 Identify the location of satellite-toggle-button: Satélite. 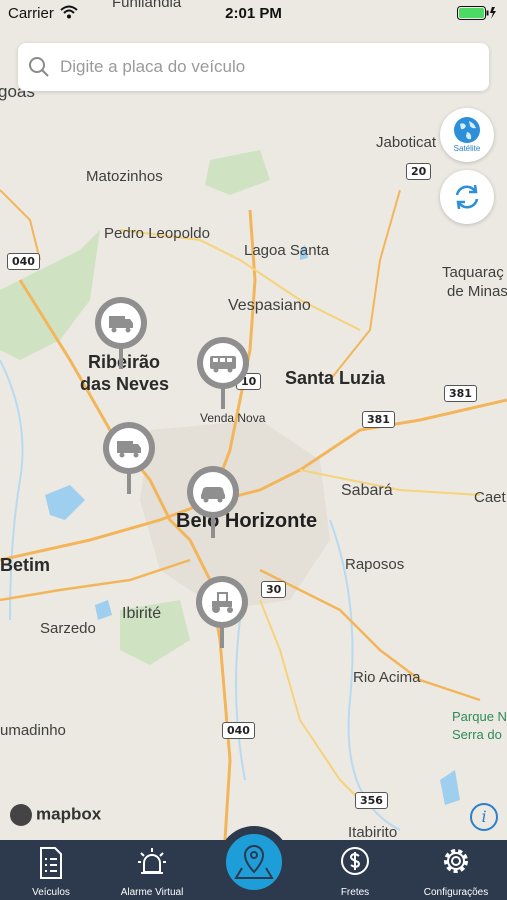
(467, 135).